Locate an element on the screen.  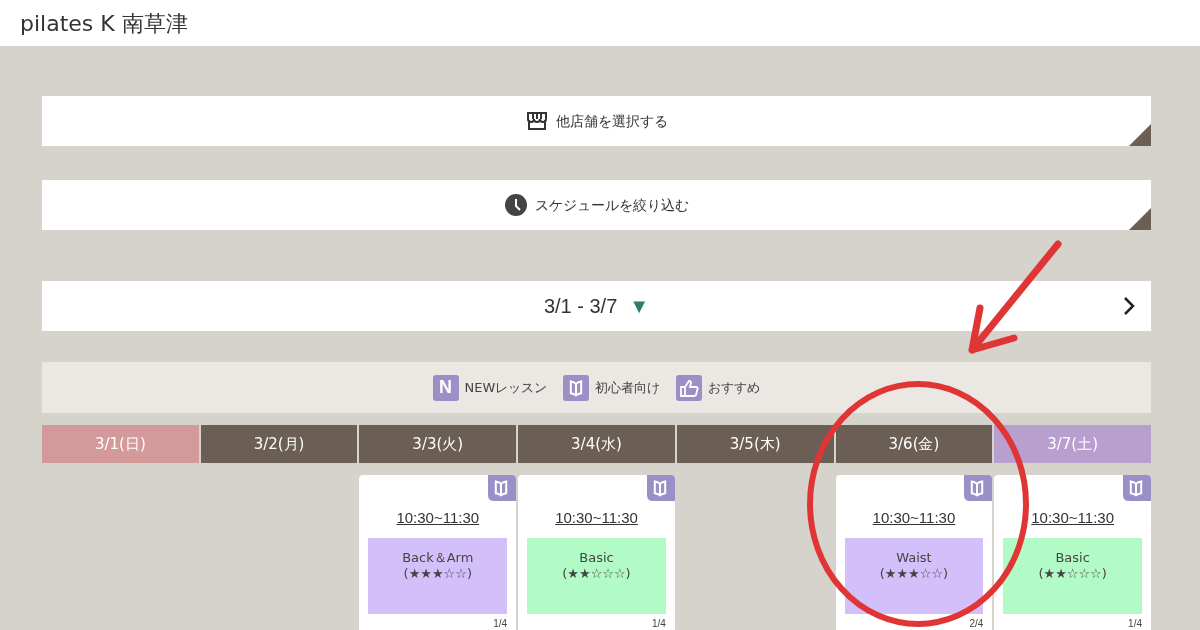
clock-icon is located at coordinates (515, 205).